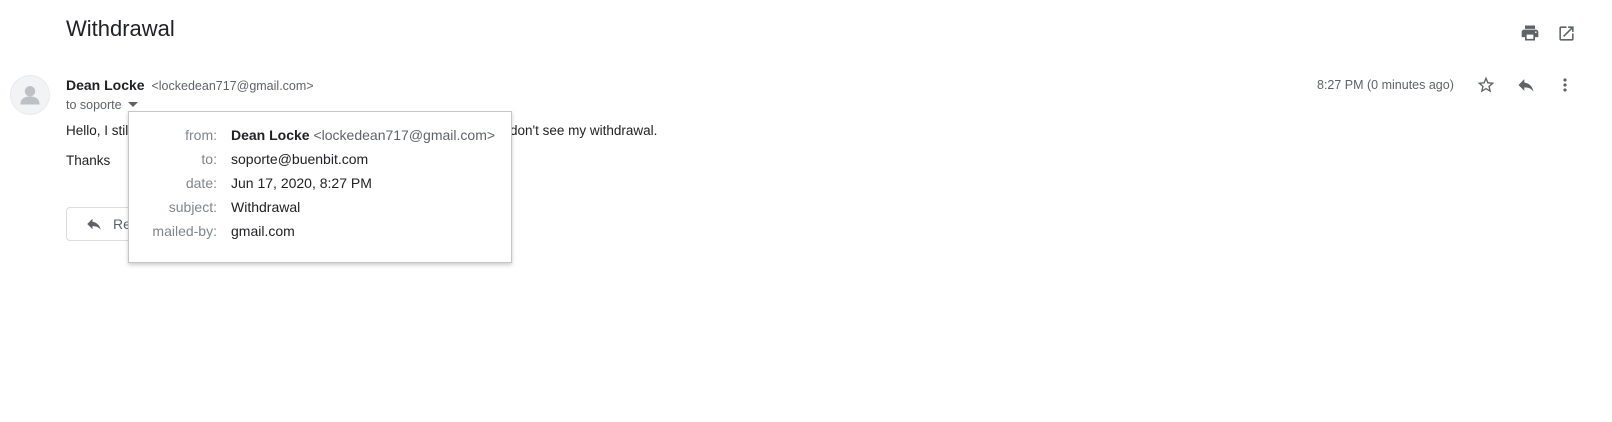  What do you see at coordinates (584, 130) in the screenshot?
I see `body-line-1-end: don't see my withdrawal.` at bounding box center [584, 130].